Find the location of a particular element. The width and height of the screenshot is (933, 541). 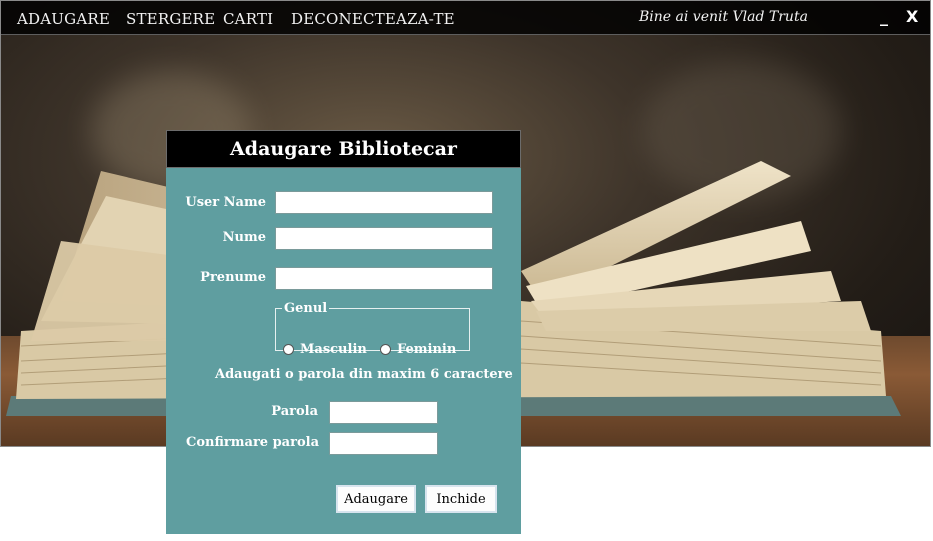

gender-option-feminin: Feminin is located at coordinates (418, 349).